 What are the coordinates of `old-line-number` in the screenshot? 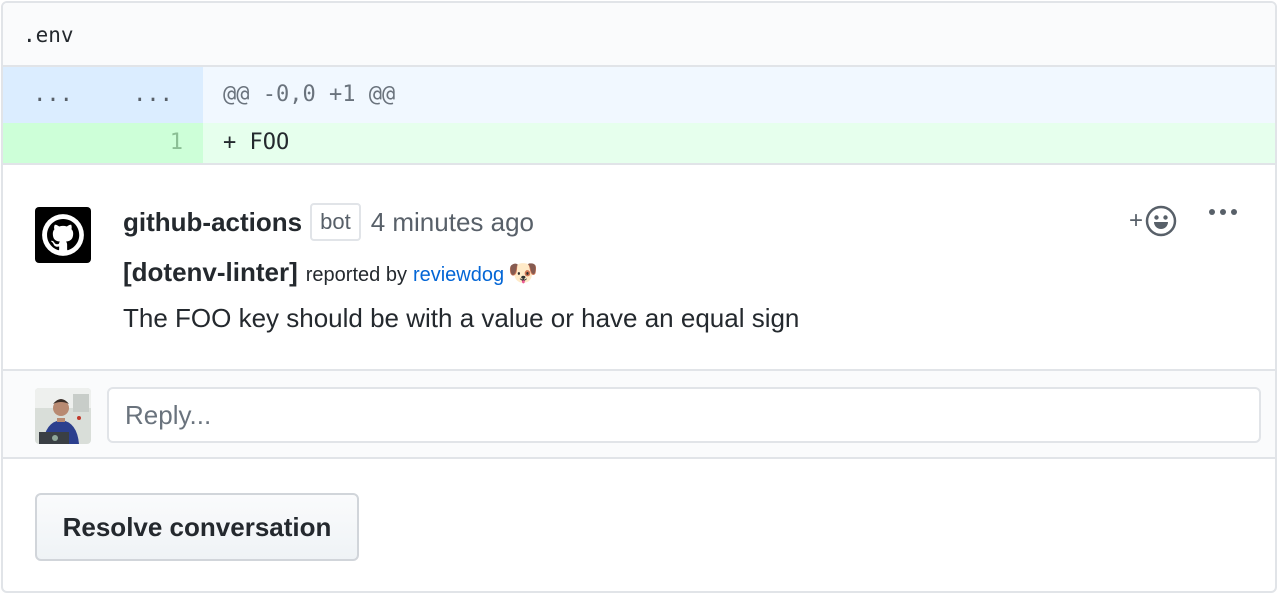 It's located at (53, 143).